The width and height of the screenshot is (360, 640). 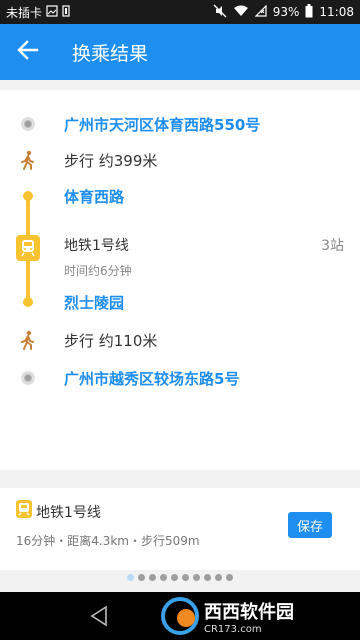 What do you see at coordinates (180, 302) in the screenshot?
I see `alight-station-row: 烈士陵园` at bounding box center [180, 302].